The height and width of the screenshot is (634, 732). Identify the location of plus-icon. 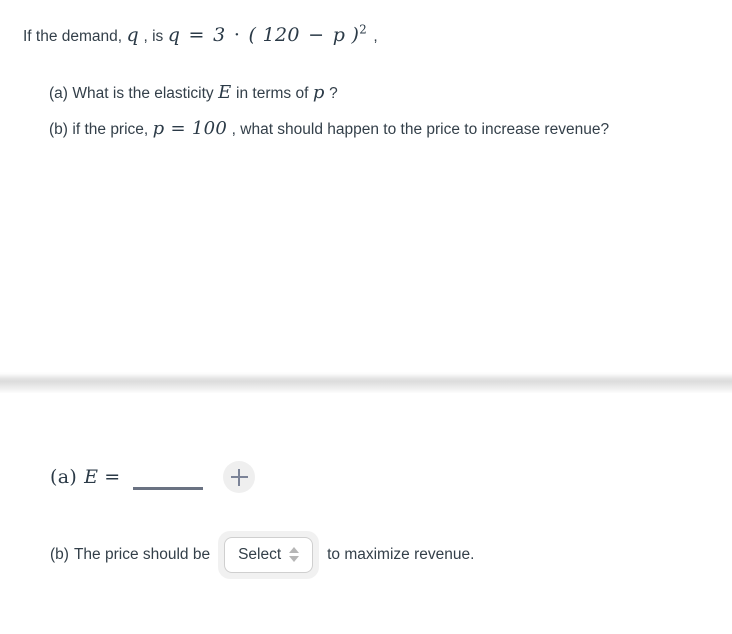
(239, 477).